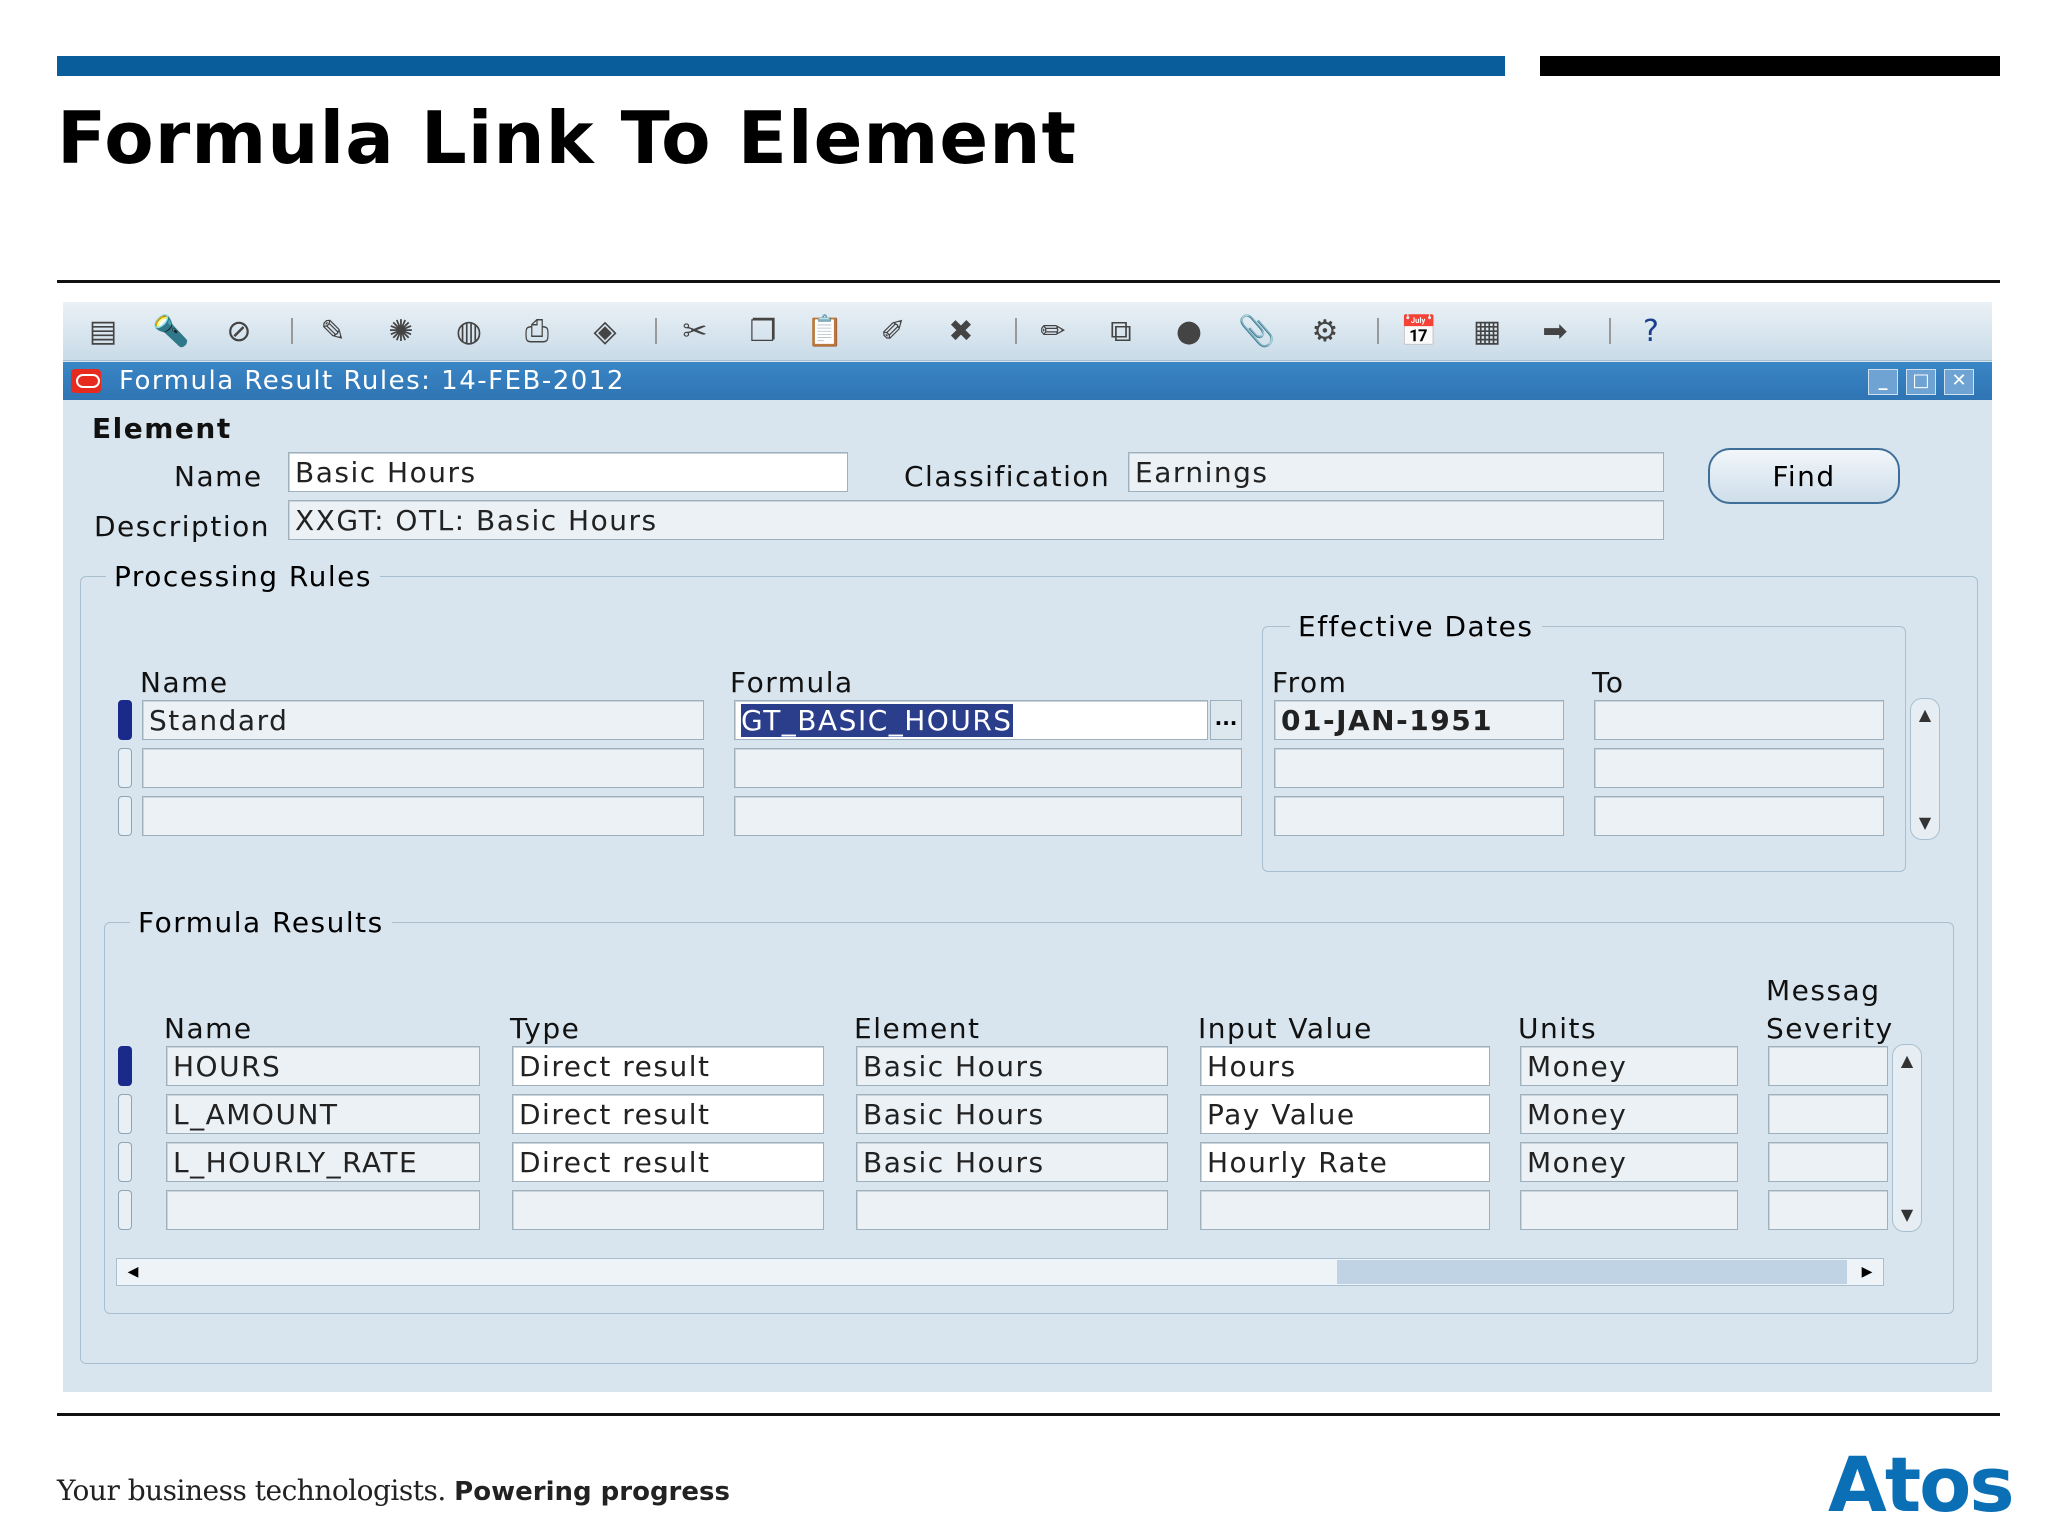 This screenshot has height=1536, width=2048. I want to click on find-button: Find, so click(1804, 476).